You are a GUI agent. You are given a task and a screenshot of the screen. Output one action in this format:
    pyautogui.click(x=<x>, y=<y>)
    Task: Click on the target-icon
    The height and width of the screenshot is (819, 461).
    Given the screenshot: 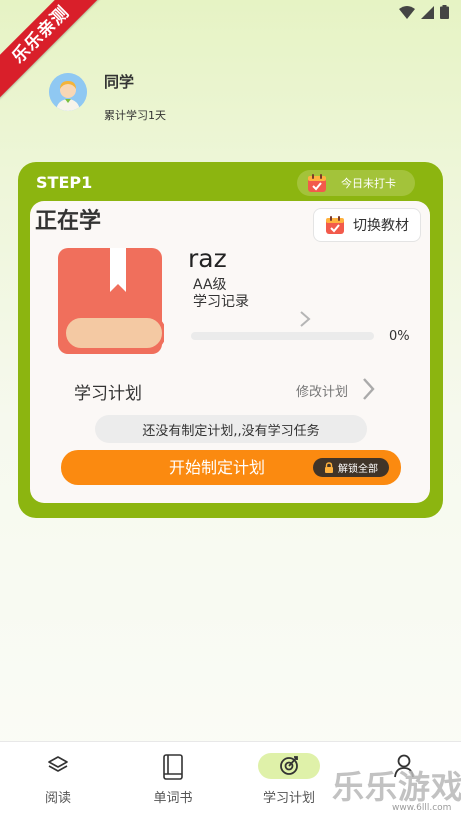 What is the action you would take?
    pyautogui.click(x=289, y=765)
    